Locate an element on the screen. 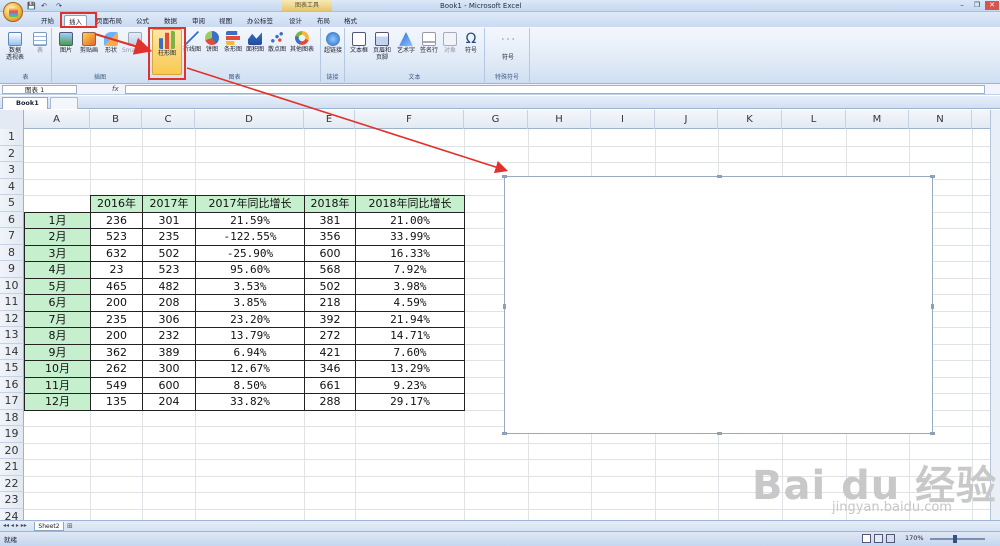 This screenshot has width=1000, height=546. data-cell: 13.29% is located at coordinates (410, 369).